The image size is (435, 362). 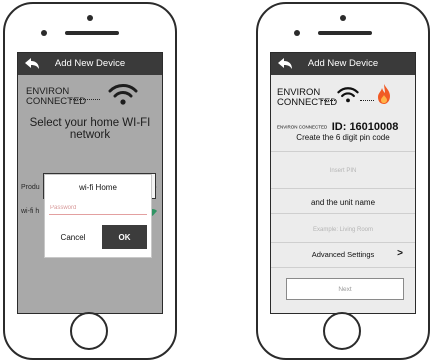 What do you see at coordinates (345, 289) in the screenshot?
I see `next-button: Next` at bounding box center [345, 289].